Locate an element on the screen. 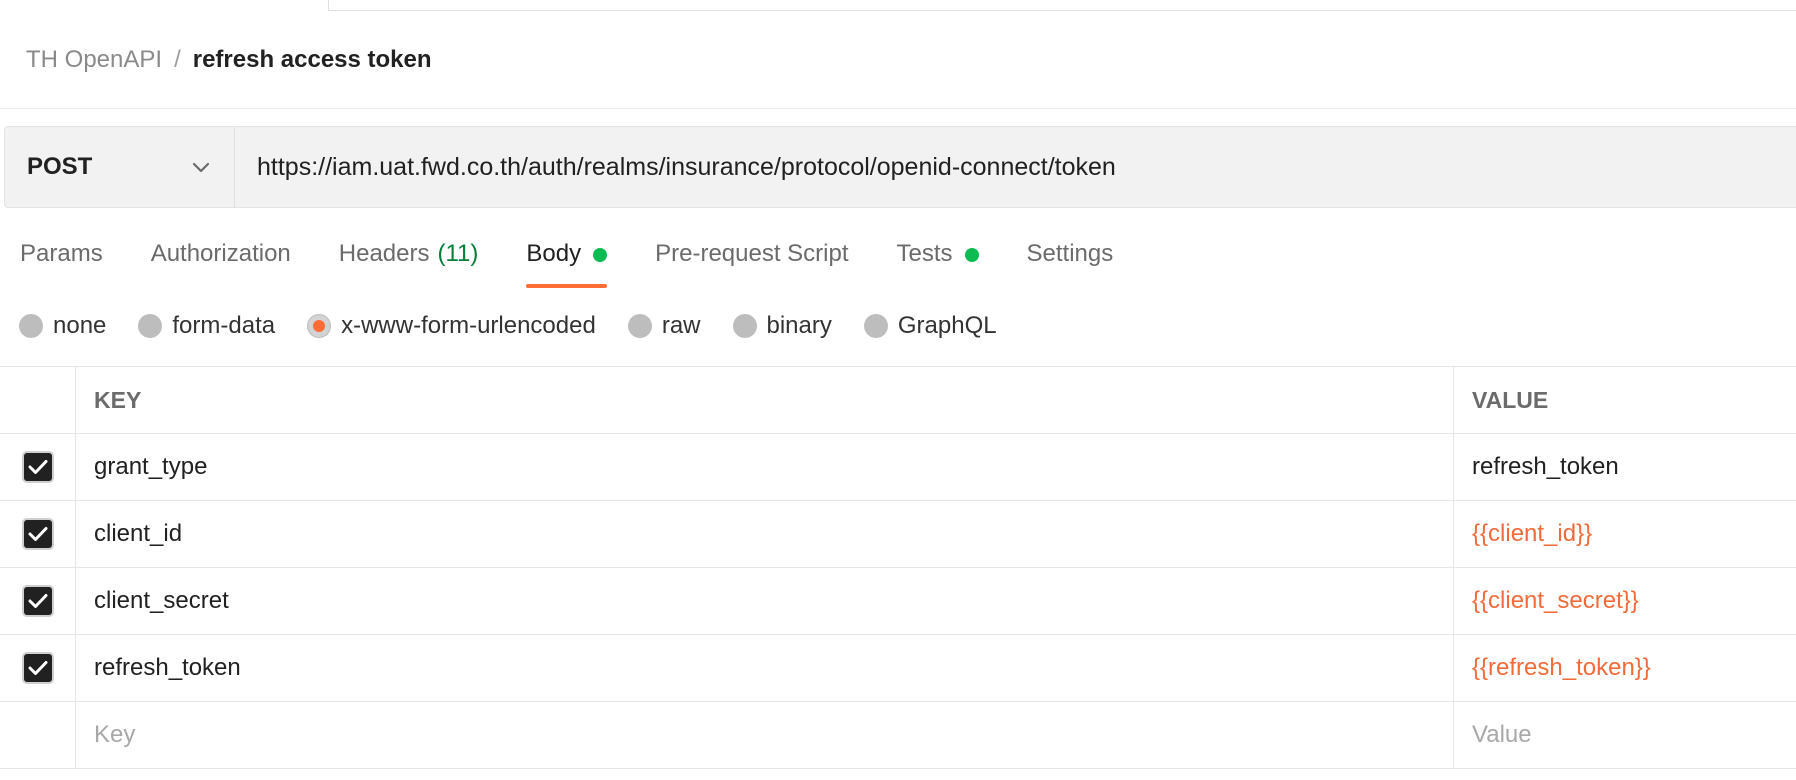 This screenshot has width=1796, height=780. tab-label: Tests is located at coordinates (924, 253).